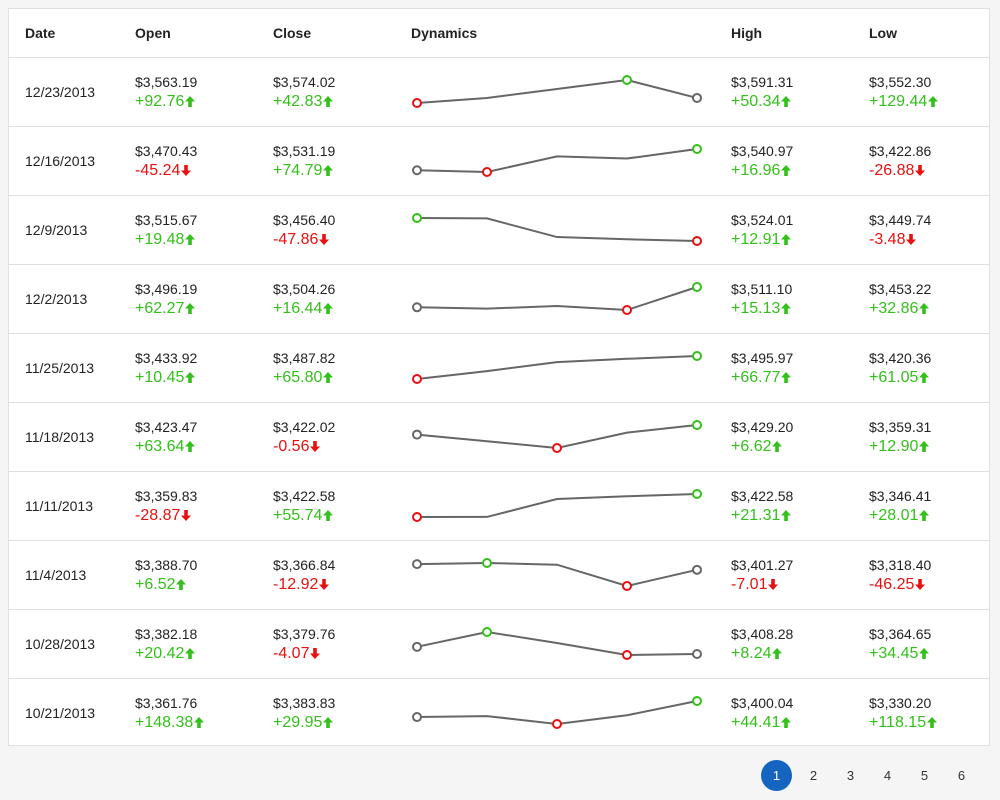 The image size is (1000, 800). I want to click on open-cell: $3,470.43 -45.24, so click(166, 161).